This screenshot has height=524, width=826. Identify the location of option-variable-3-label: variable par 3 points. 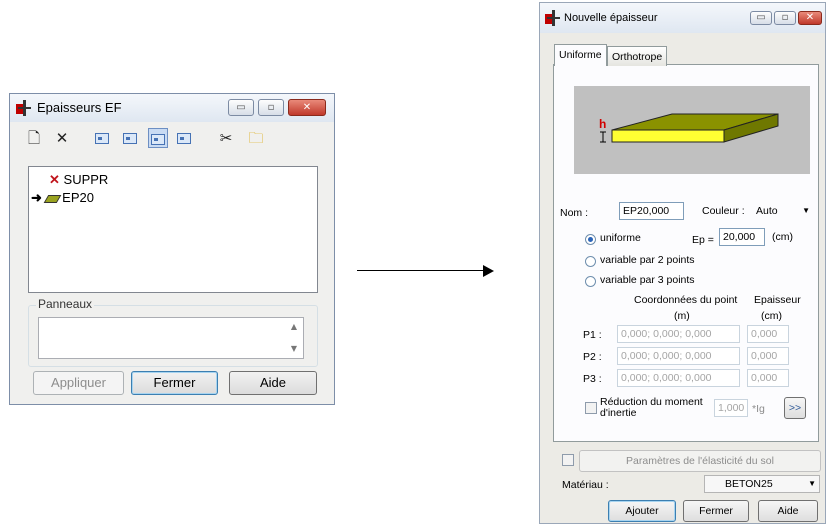
(647, 280).